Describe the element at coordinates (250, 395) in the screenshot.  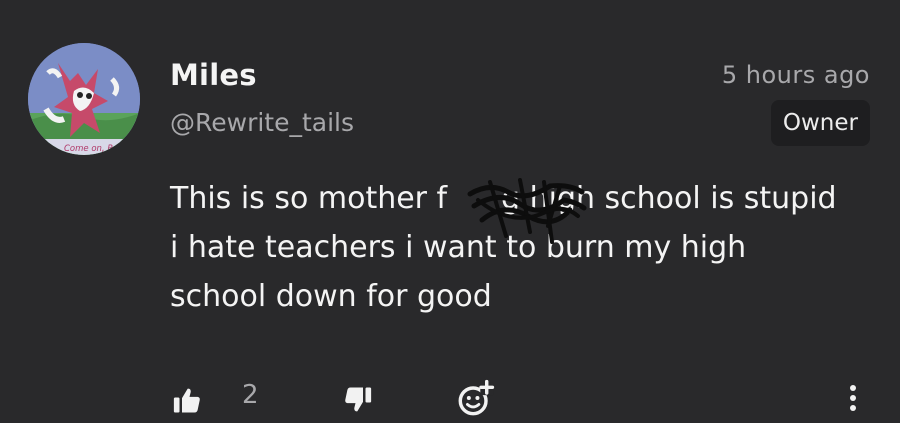
I see `like-count: 2` at that location.